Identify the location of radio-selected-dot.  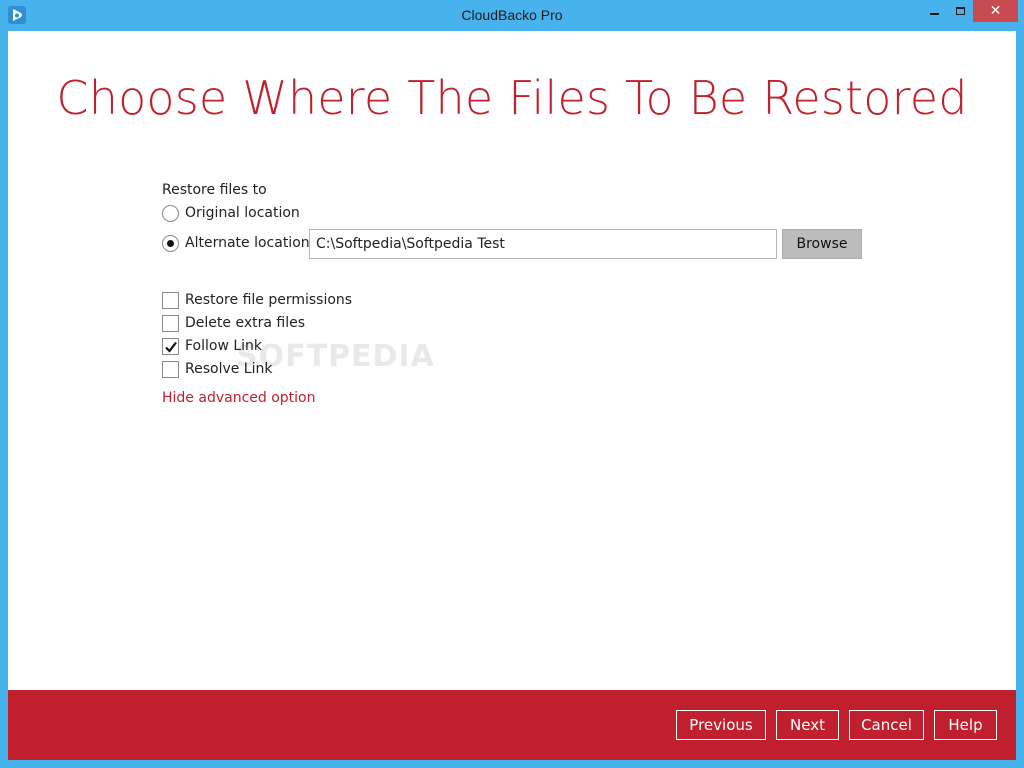
(170, 243).